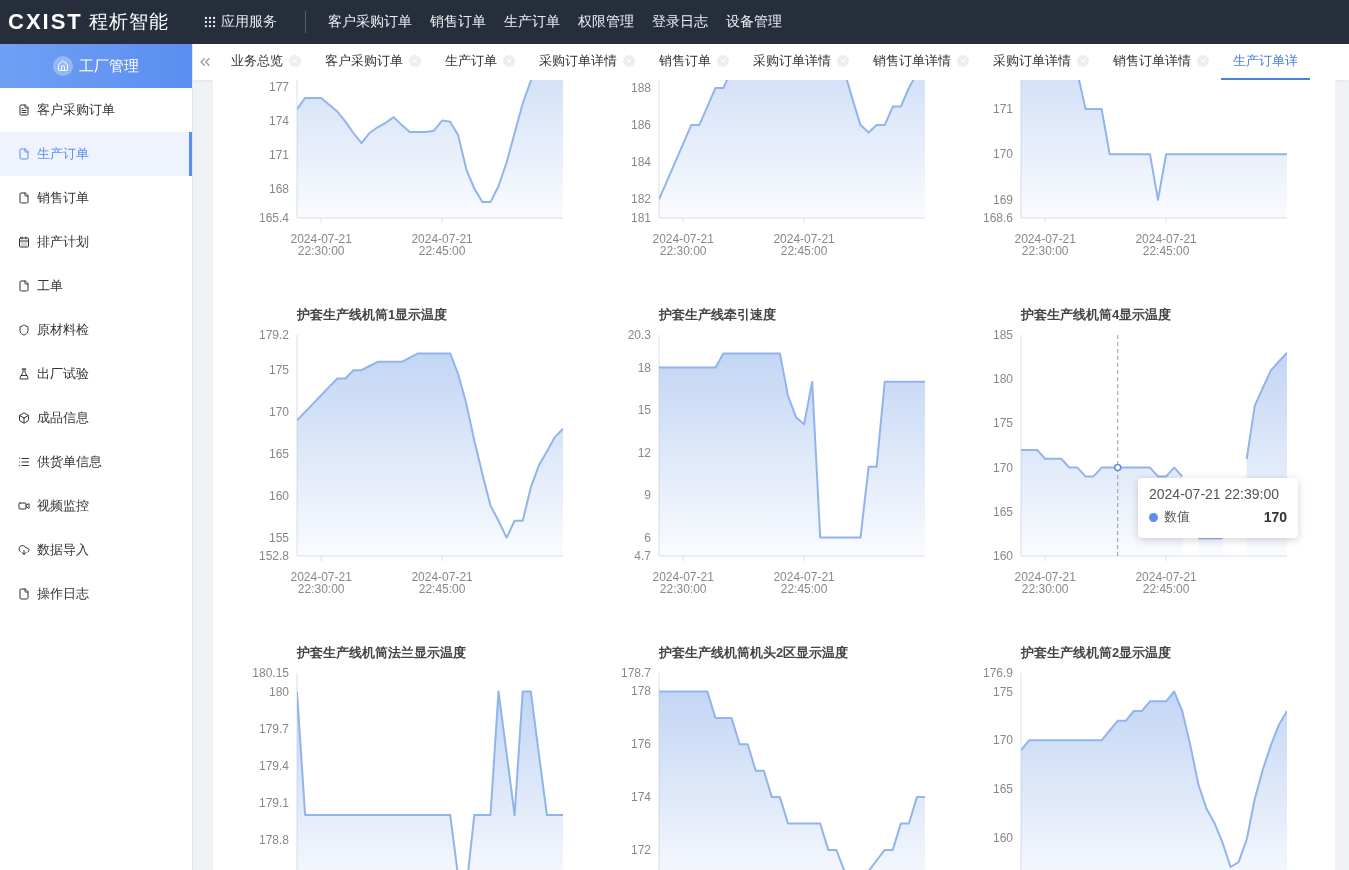  I want to click on y-tick-label: 180, so click(1002, 379).